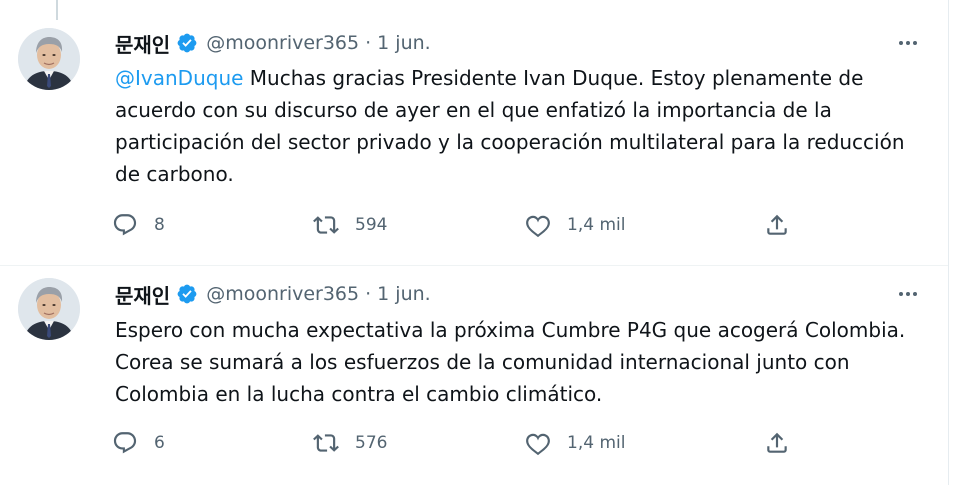 The image size is (955, 485). Describe the element at coordinates (159, 443) in the screenshot. I see `reply-count: 6` at that location.